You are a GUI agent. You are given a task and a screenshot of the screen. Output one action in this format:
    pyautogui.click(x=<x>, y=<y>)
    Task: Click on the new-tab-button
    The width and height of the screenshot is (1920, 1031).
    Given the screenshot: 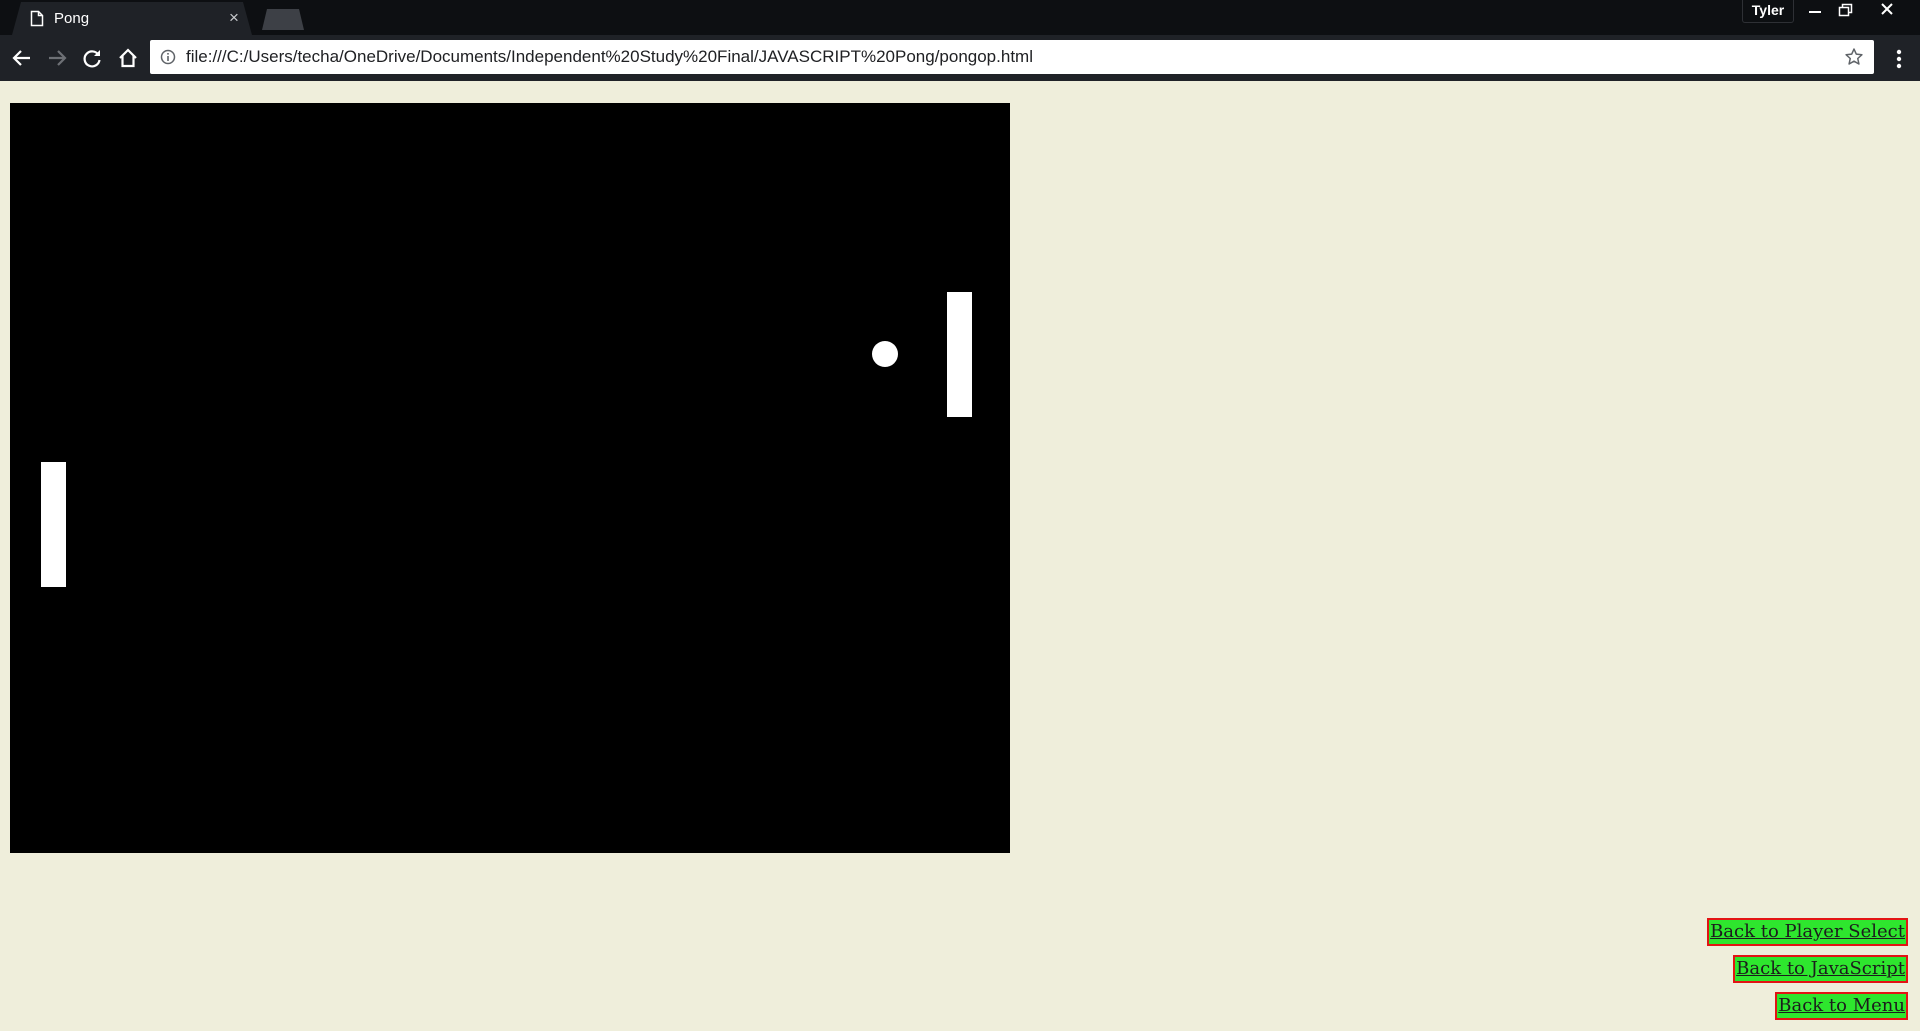 What is the action you would take?
    pyautogui.click(x=283, y=19)
    